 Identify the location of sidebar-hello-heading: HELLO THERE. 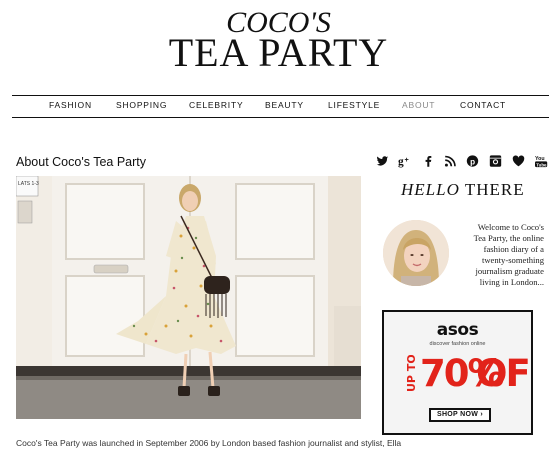
(463, 190).